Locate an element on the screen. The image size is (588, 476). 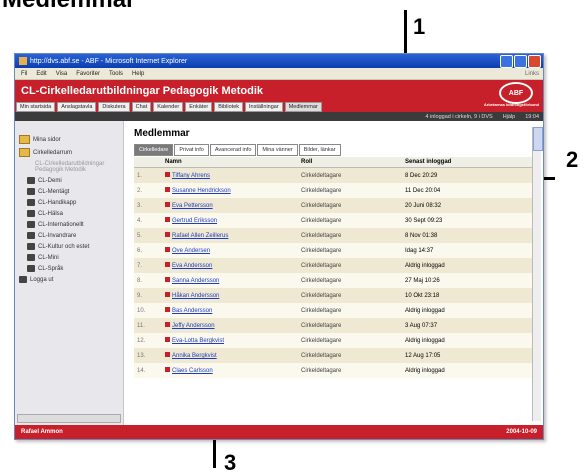
maximize-icon is located at coordinates (520, 61).